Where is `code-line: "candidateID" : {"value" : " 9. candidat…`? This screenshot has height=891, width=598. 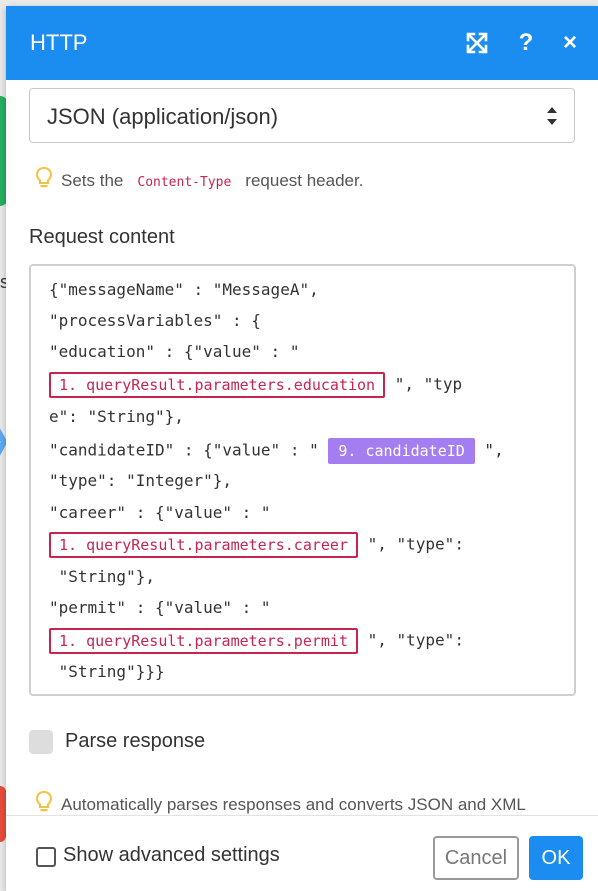 code-line: "candidateID" : {"value" : " 9. candidat… is located at coordinates (276, 451).